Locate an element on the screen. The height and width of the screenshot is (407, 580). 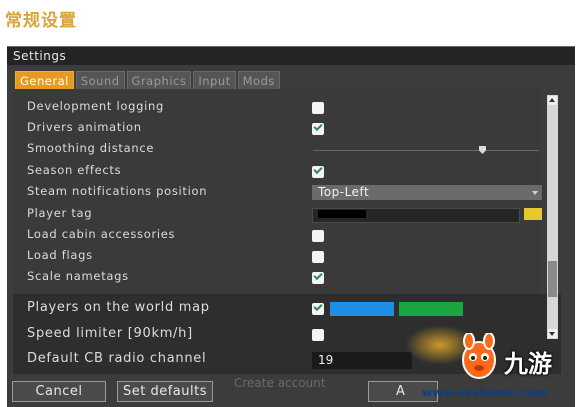
scrollbar-thumb is located at coordinates (552, 279).